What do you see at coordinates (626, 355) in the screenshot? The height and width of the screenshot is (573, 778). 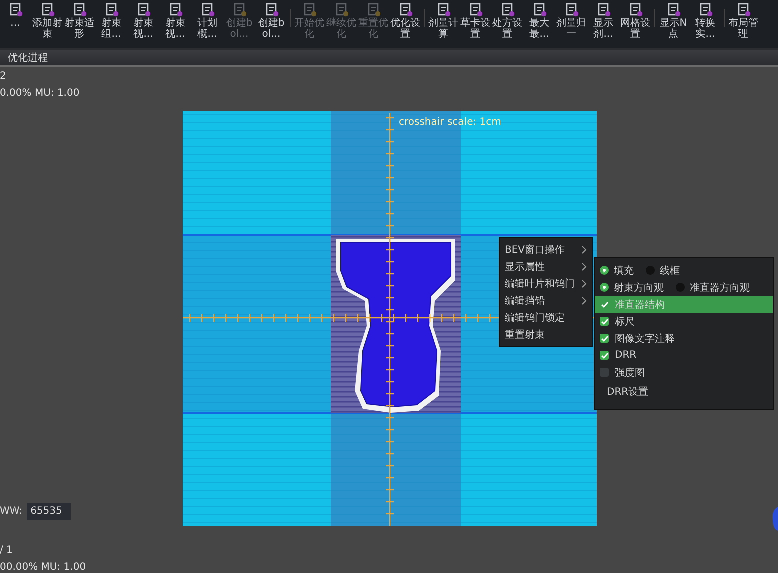 I see `checkbox-label: DRR` at bounding box center [626, 355].